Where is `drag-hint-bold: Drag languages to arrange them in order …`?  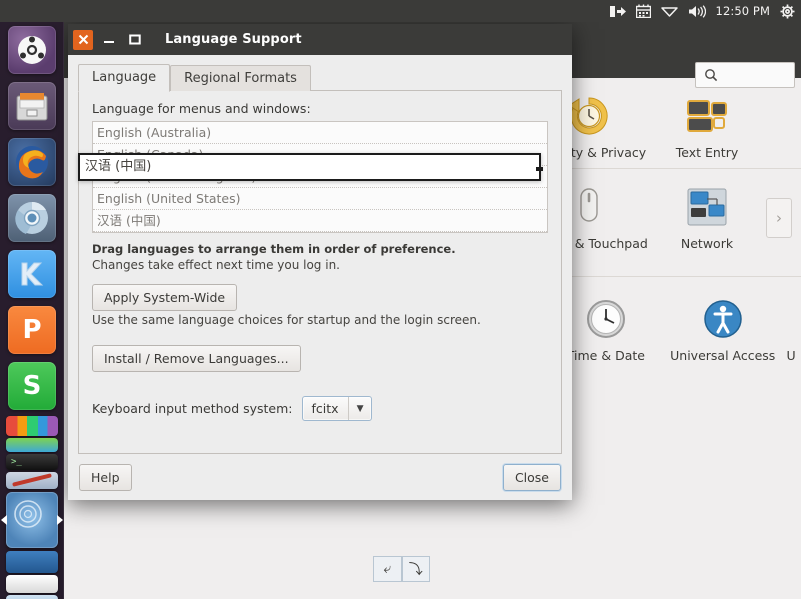
drag-hint-bold: Drag languages to arrange them in order … is located at coordinates (274, 249).